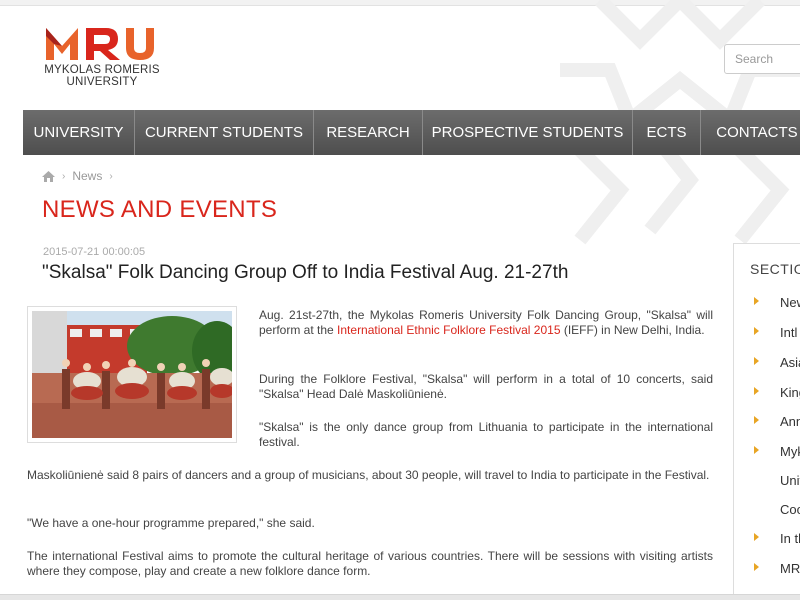  Describe the element at coordinates (762, 59) in the screenshot. I see `search-input: Search` at that location.